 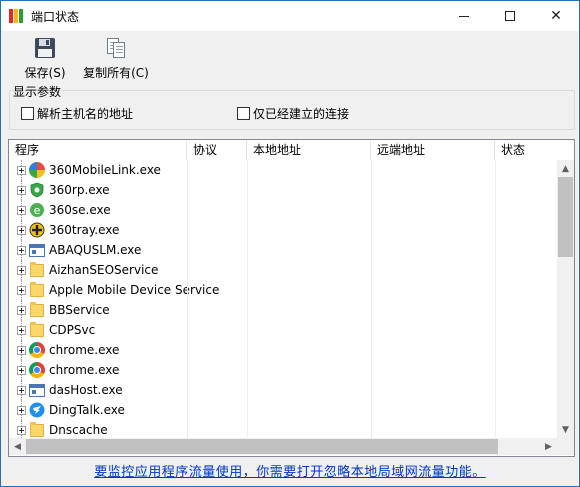 What do you see at coordinates (283, 270) in the screenshot?
I see `table-row: AizhanSEOService` at bounding box center [283, 270].